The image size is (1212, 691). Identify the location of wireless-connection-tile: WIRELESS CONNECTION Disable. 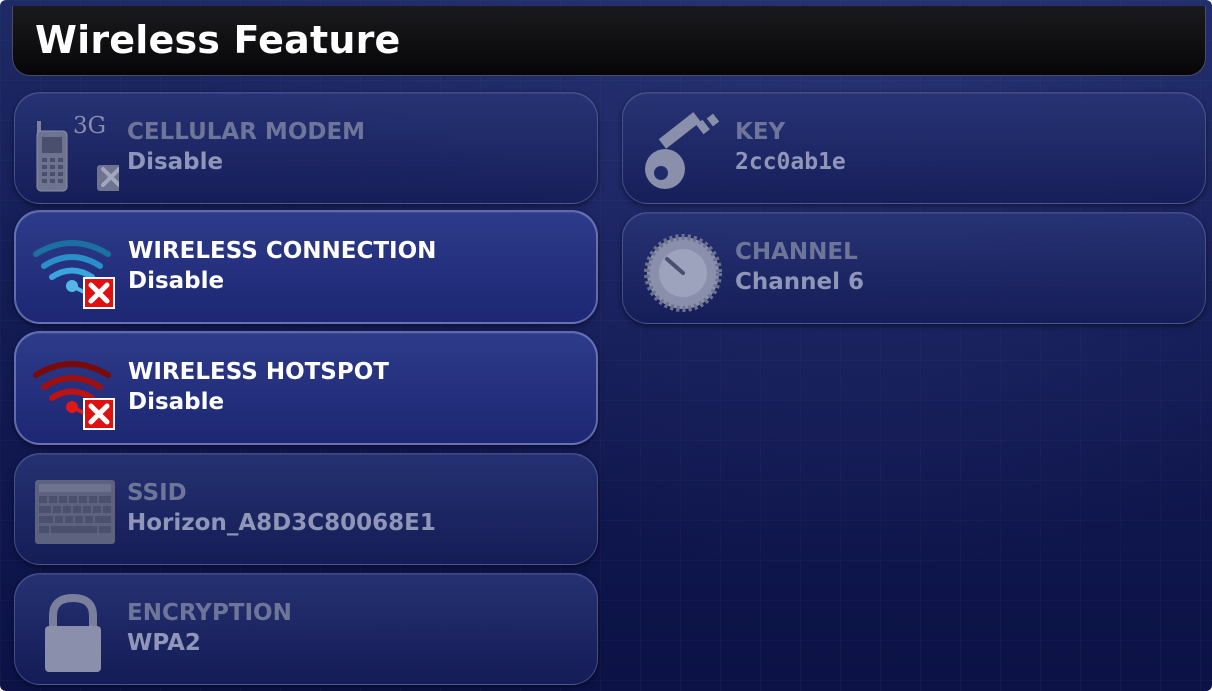
(306, 267).